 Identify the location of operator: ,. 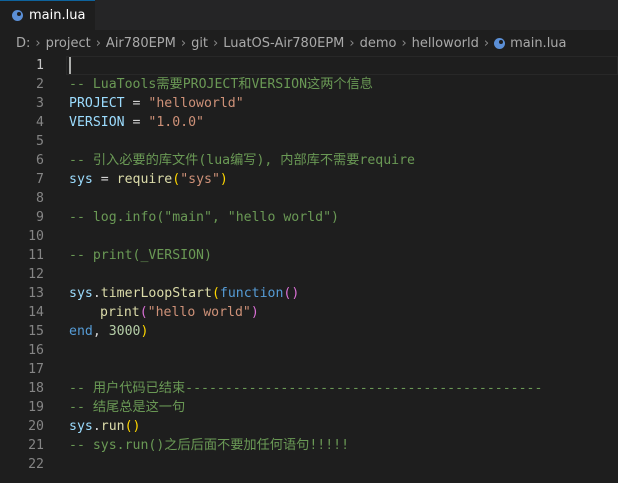
(100, 331).